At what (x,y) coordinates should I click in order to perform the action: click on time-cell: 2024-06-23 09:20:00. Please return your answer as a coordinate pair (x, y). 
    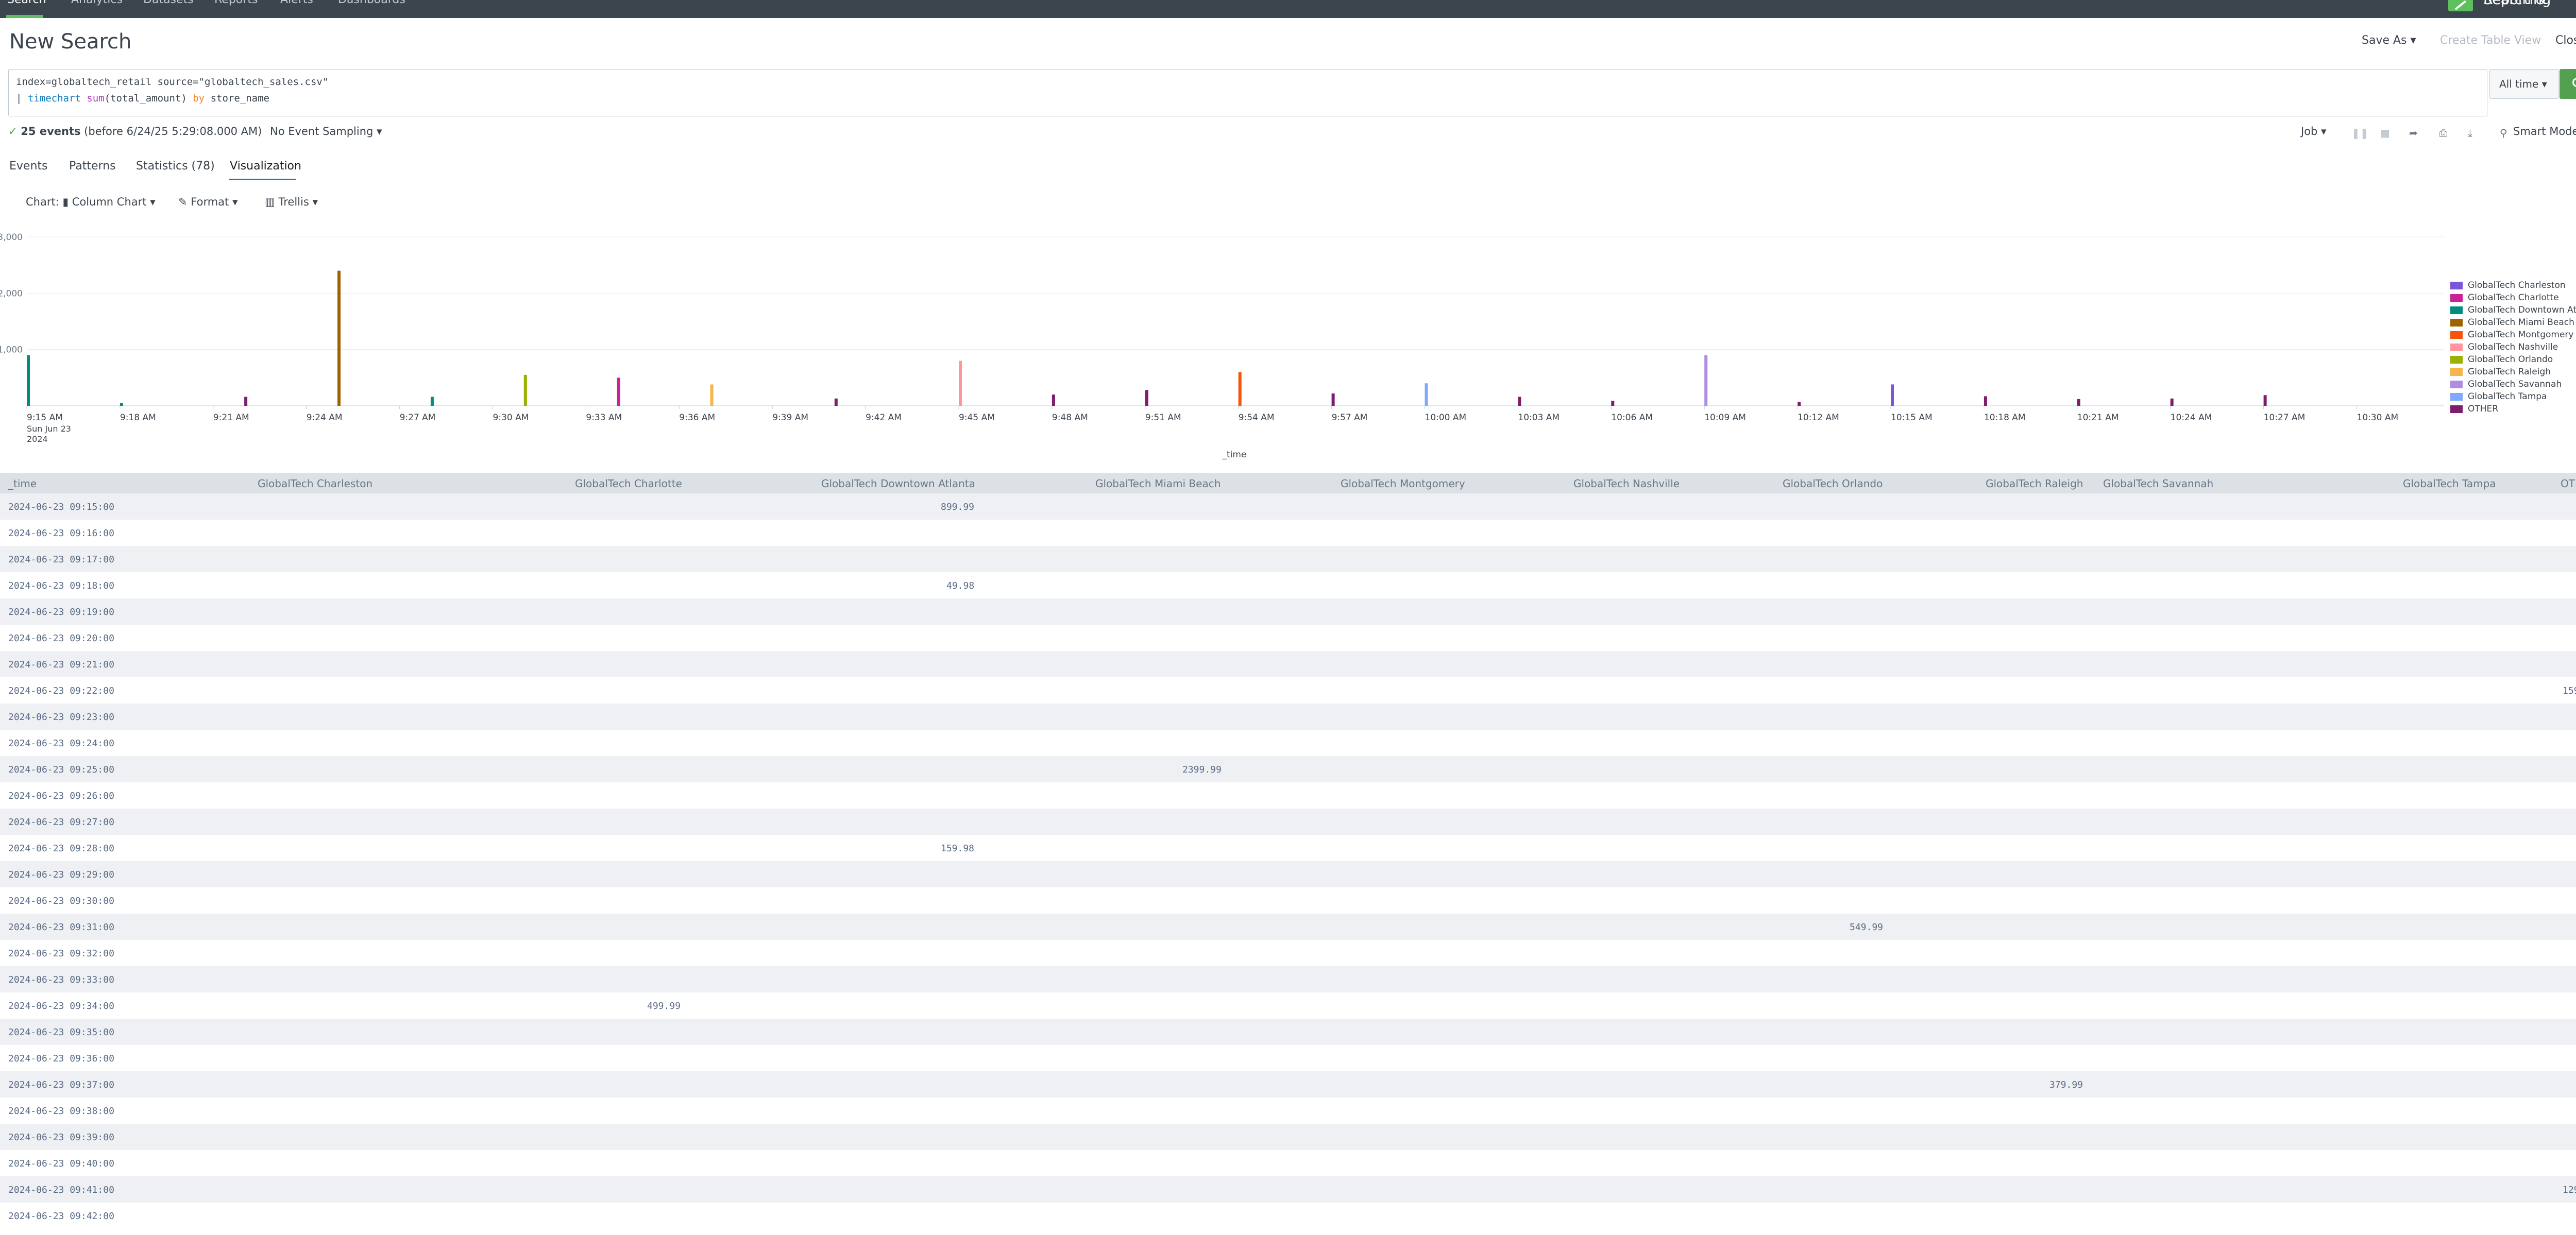
    Looking at the image, I should click on (61, 638).